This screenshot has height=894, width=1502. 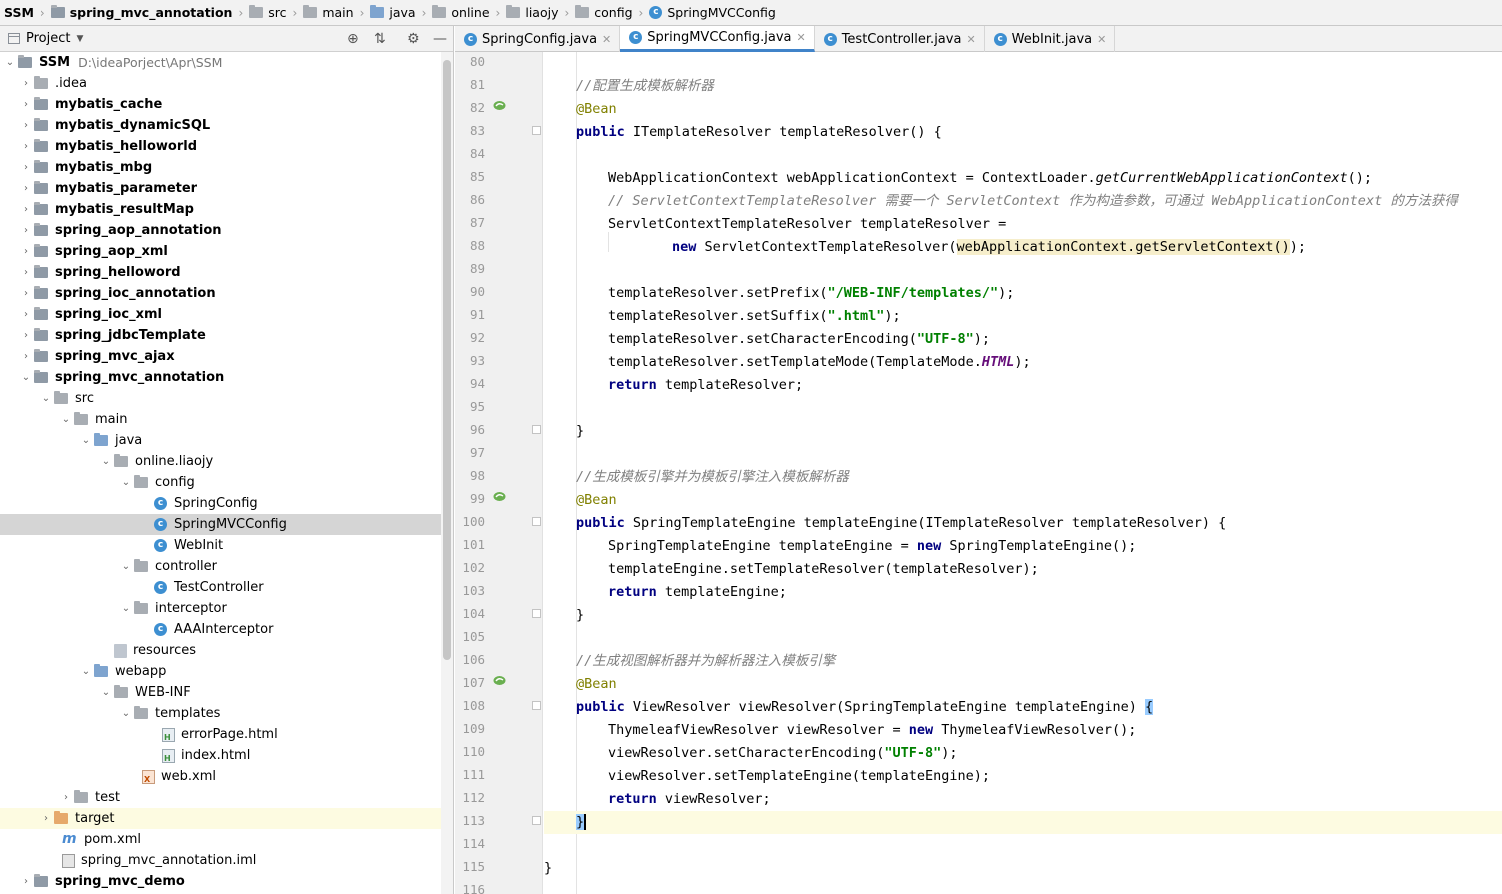 What do you see at coordinates (220, 230) in the screenshot?
I see `tree-item-module: › spring_aop_annotation` at bounding box center [220, 230].